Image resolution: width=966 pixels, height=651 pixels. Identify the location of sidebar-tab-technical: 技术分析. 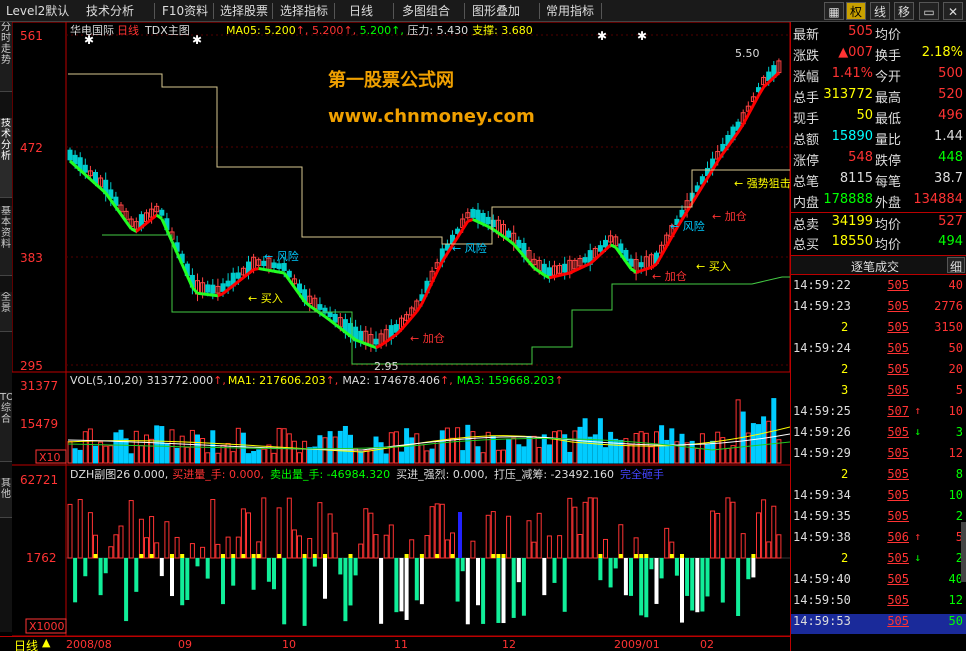
(6, 158).